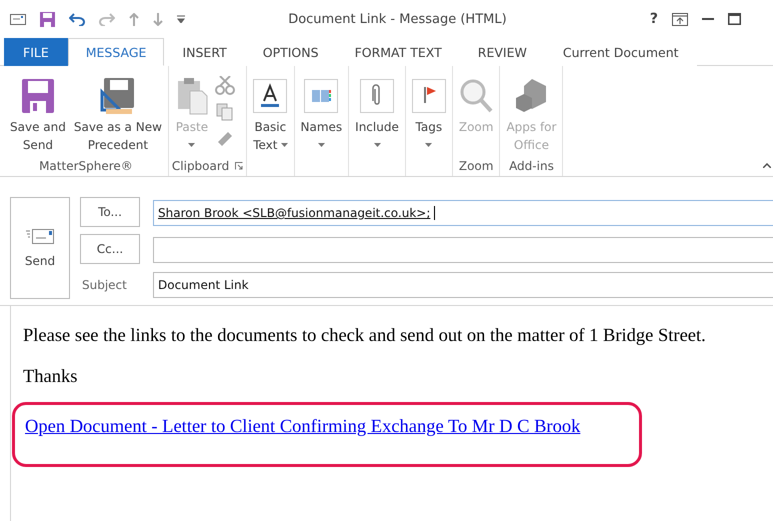 The width and height of the screenshot is (773, 521). Describe the element at coordinates (104, 285) in the screenshot. I see `subject-label: Subject` at that location.